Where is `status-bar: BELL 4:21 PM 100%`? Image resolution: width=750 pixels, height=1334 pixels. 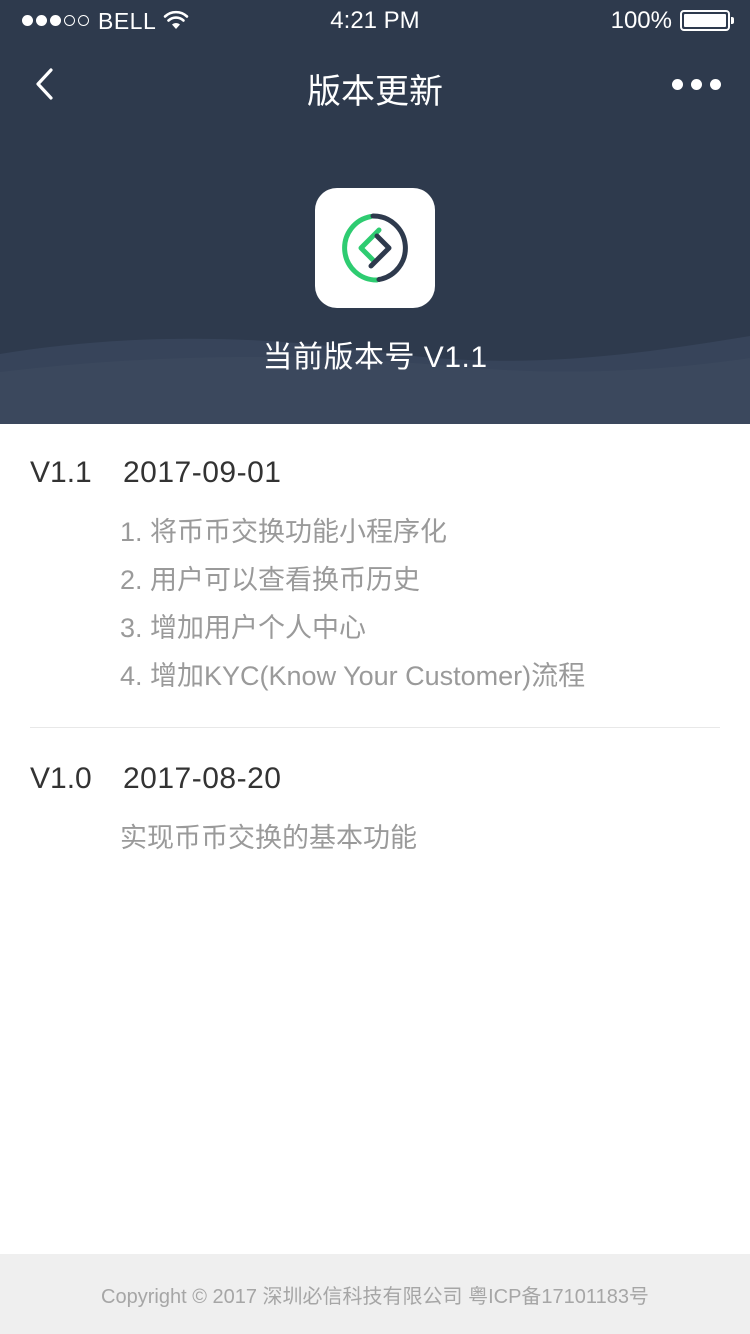 status-bar: BELL 4:21 PM 100% is located at coordinates (375, 20).